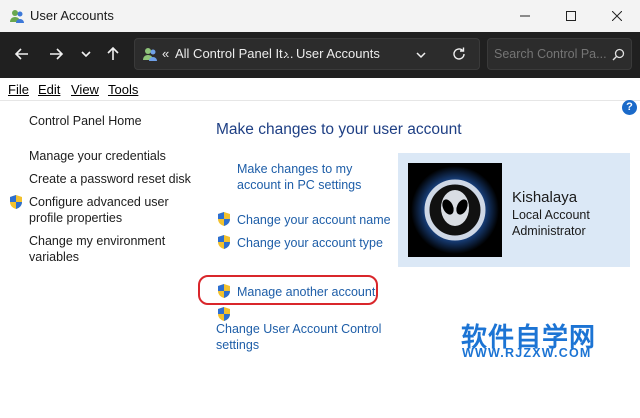 This screenshot has width=640, height=418. Describe the element at coordinates (549, 231) in the screenshot. I see `user-role: Administrator` at that location.